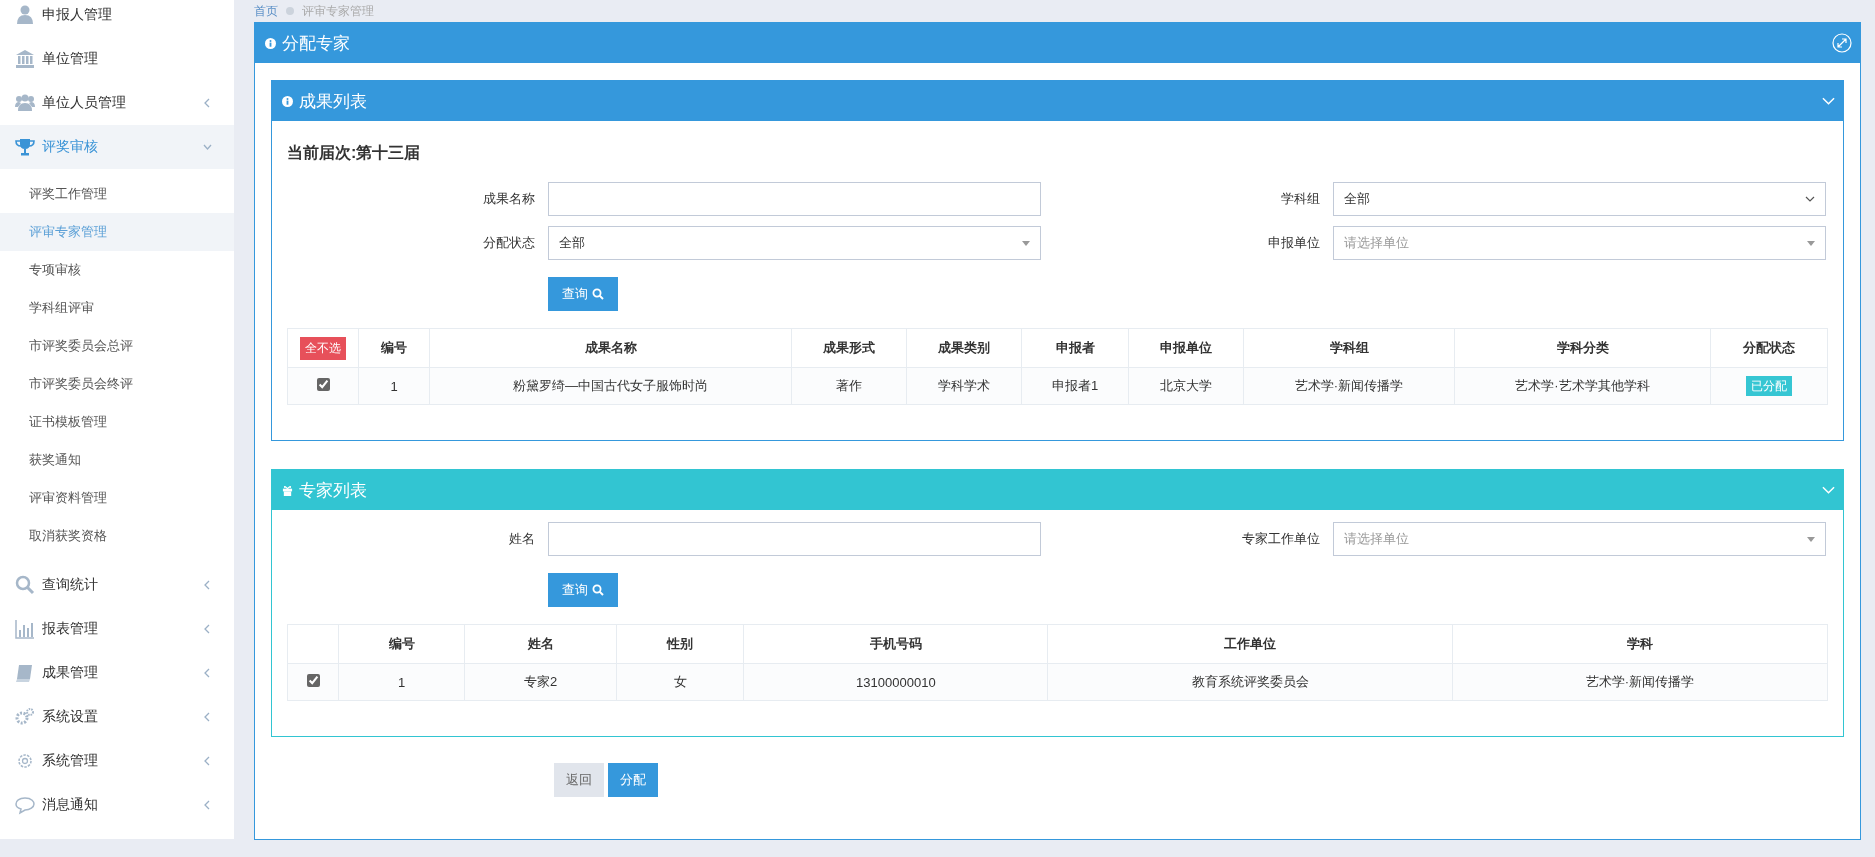 The image size is (1875, 857). I want to click on sidebar-item: 单位管理, so click(117, 59).